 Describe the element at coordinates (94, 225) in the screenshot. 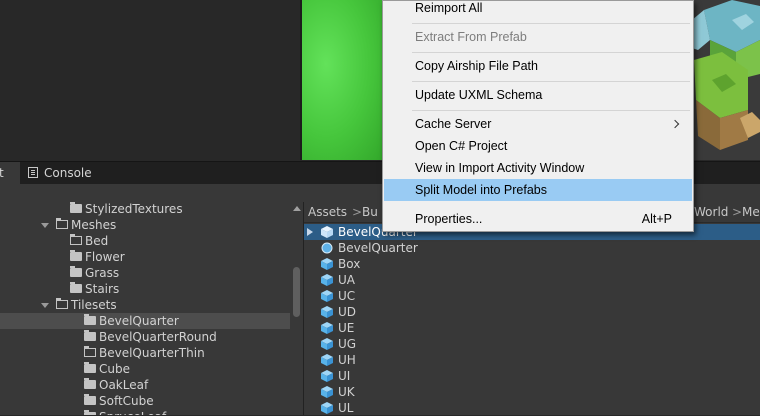

I see `tree-item-label: Meshes` at that location.